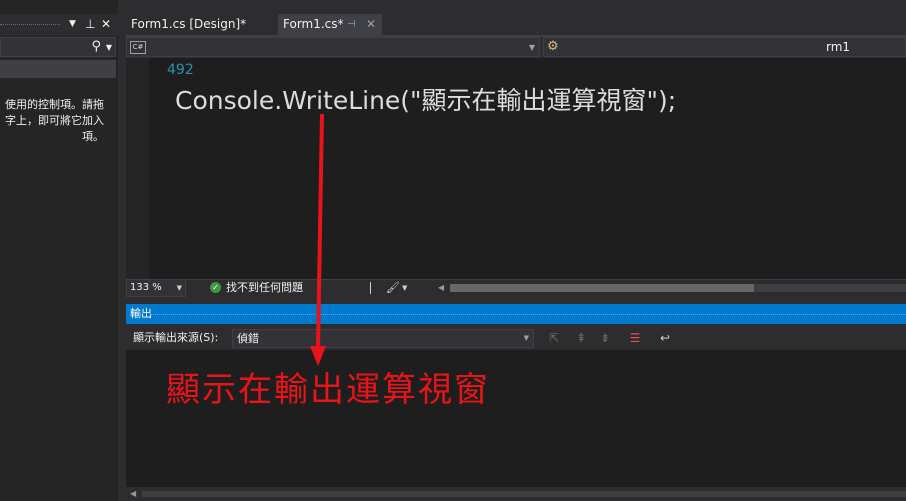 Image resolution: width=906 pixels, height=501 pixels. I want to click on code-cleanup-icon: 🖌, so click(393, 288).